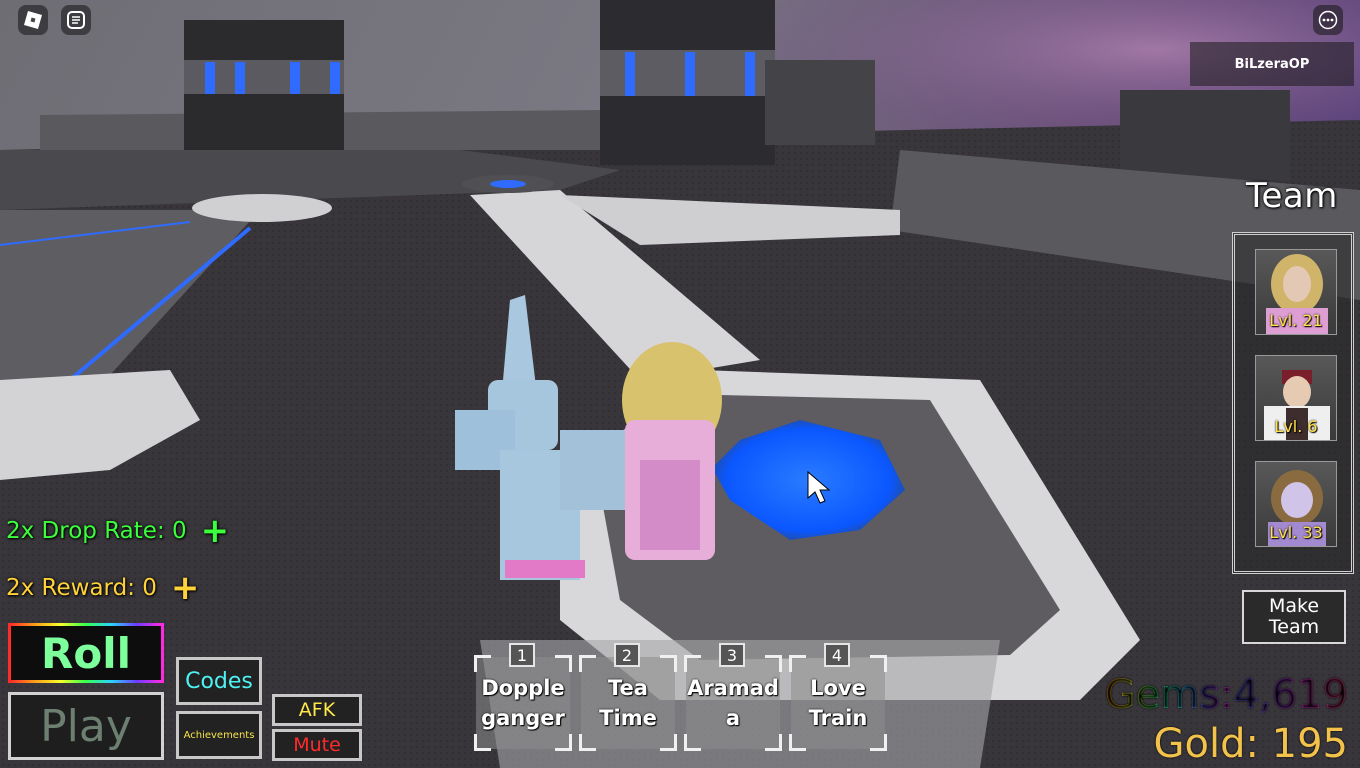  Describe the element at coordinates (1292, 196) in the screenshot. I see `team-title: Team` at that location.